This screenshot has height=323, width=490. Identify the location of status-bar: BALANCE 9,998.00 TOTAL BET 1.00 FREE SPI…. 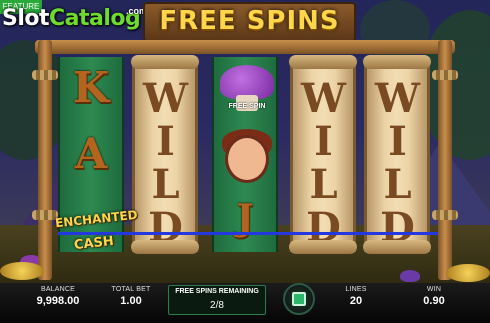
(245, 303).